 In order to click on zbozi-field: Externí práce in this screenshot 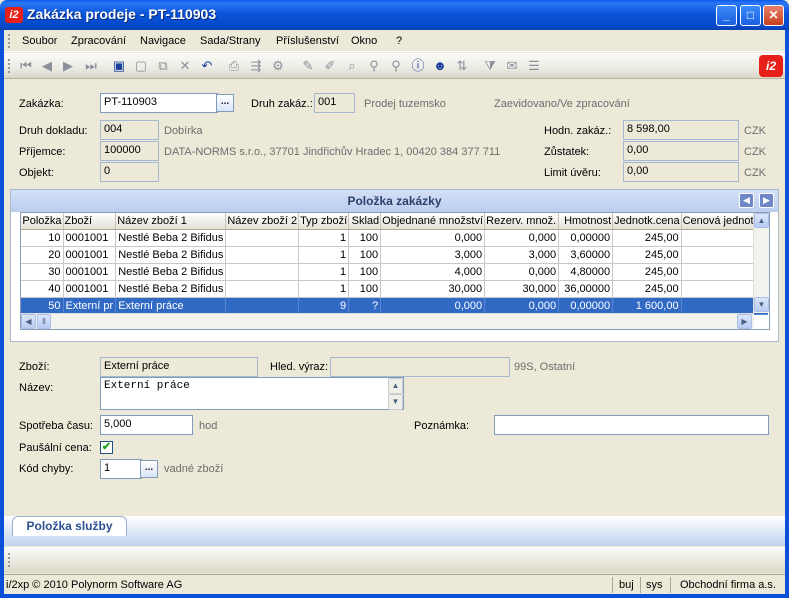, I will do `click(179, 367)`.